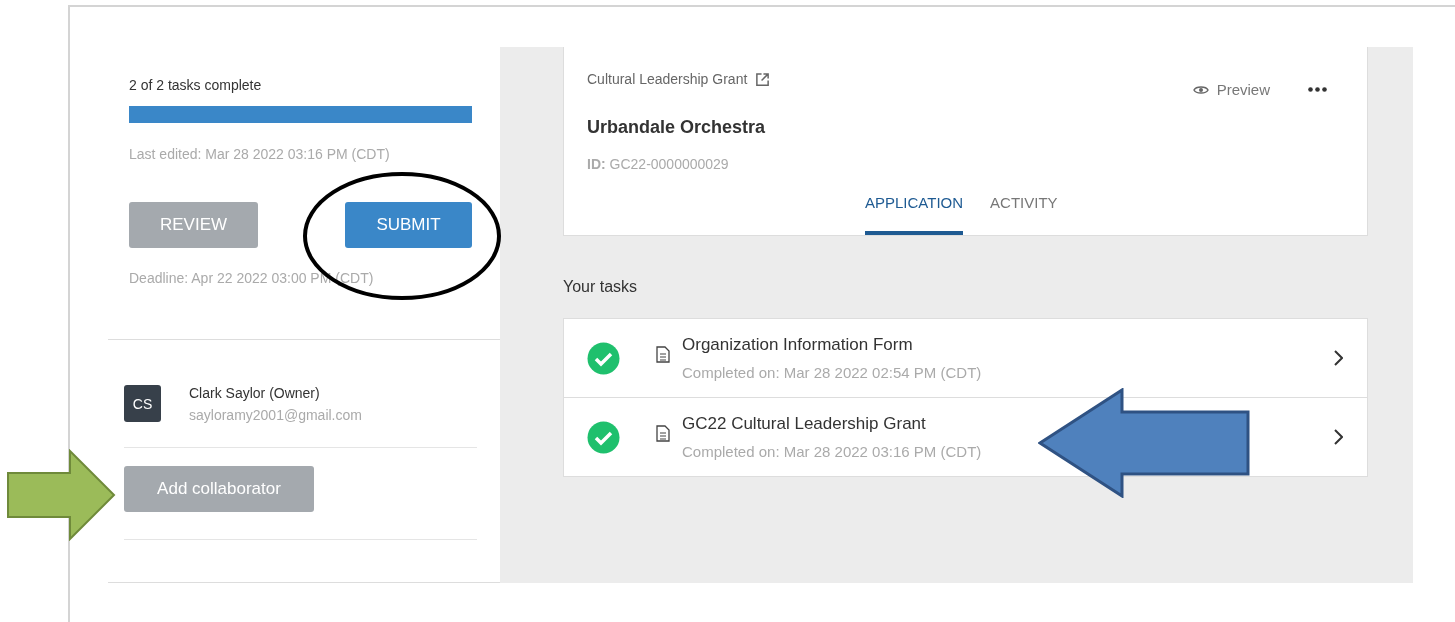  What do you see at coordinates (763, 79) in the screenshot?
I see `external-link-icon` at bounding box center [763, 79].